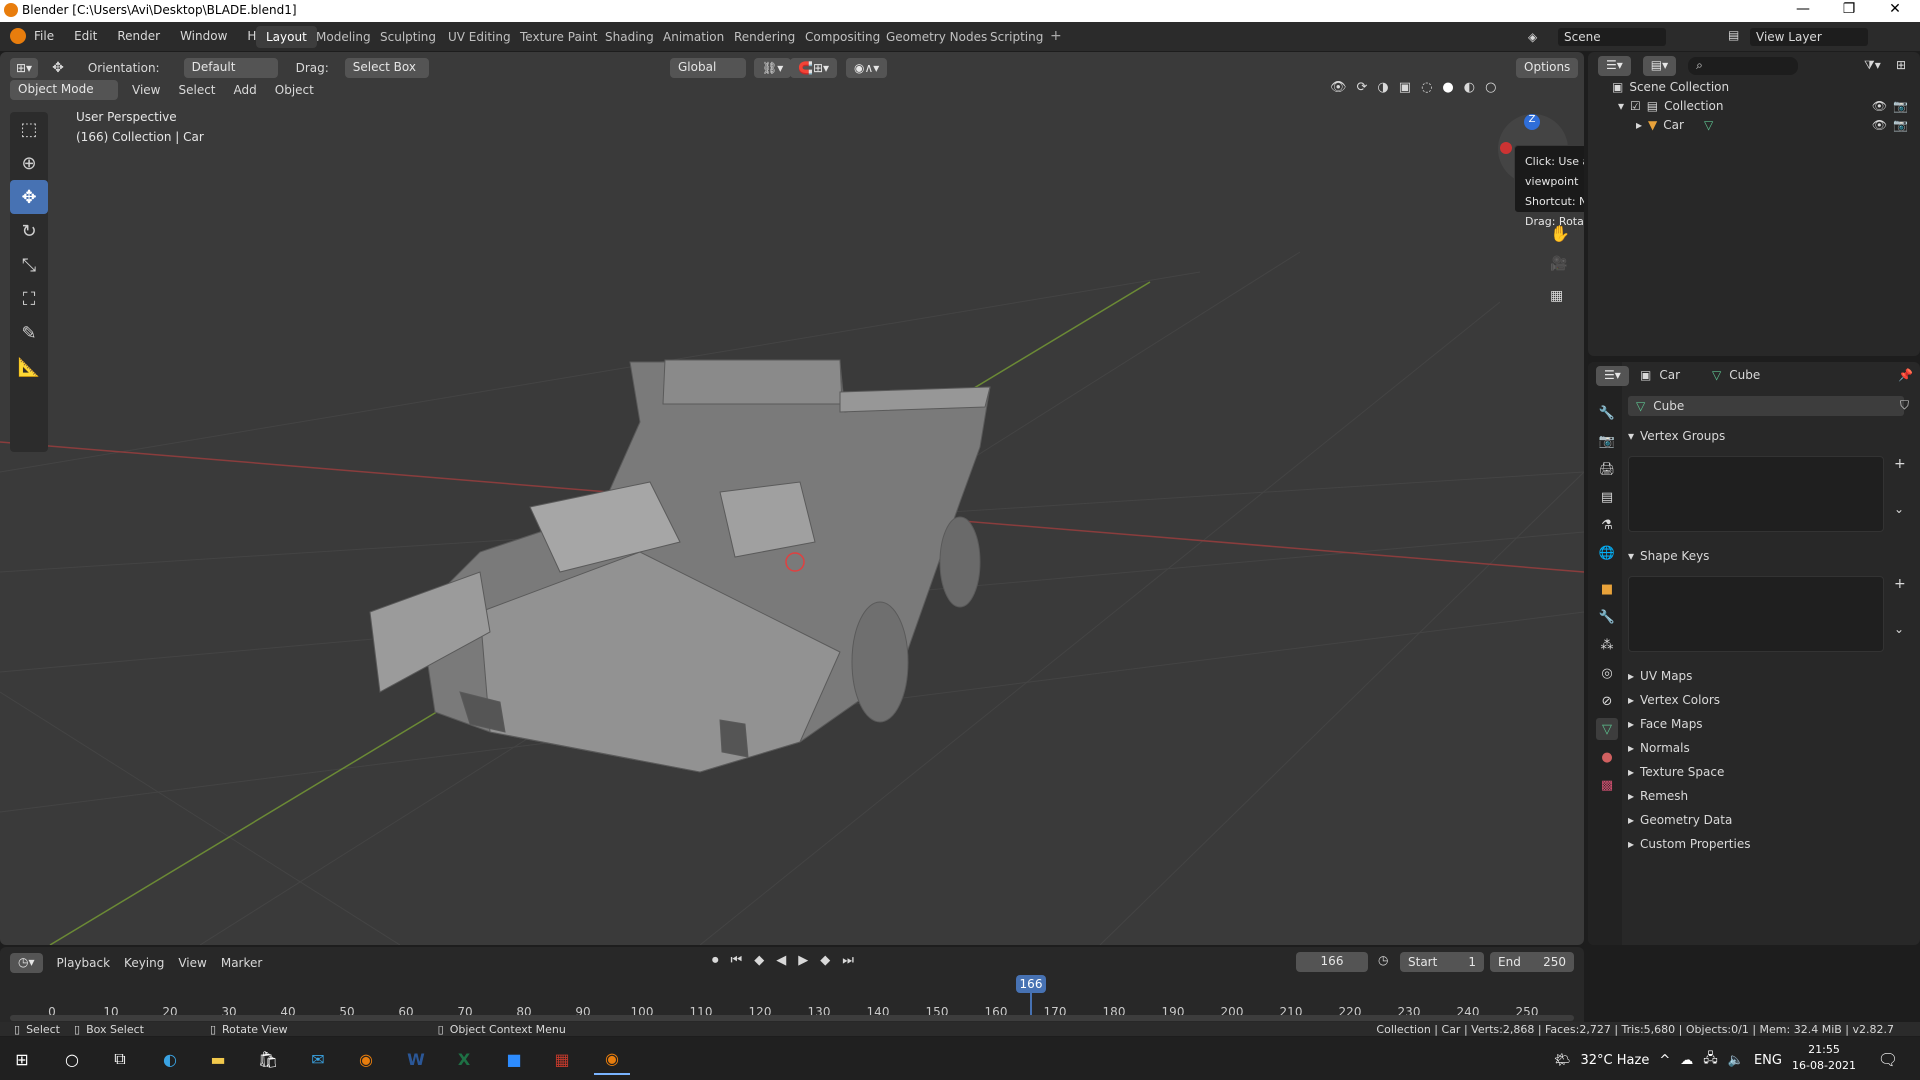  I want to click on menu-window: Window, so click(203, 36).